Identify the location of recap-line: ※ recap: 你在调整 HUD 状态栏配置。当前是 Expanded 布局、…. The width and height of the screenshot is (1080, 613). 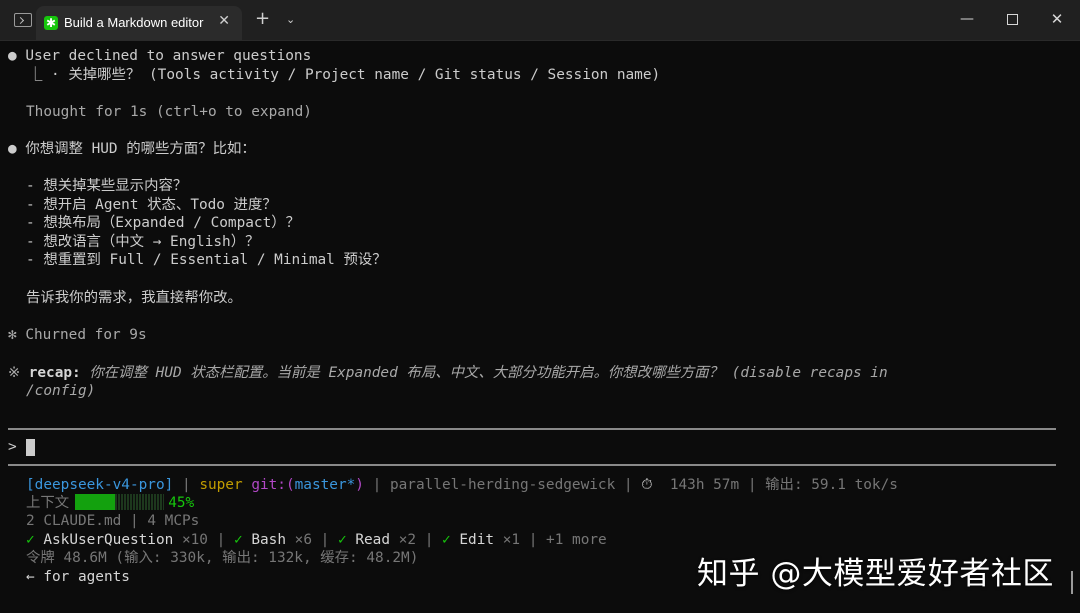
(448, 373).